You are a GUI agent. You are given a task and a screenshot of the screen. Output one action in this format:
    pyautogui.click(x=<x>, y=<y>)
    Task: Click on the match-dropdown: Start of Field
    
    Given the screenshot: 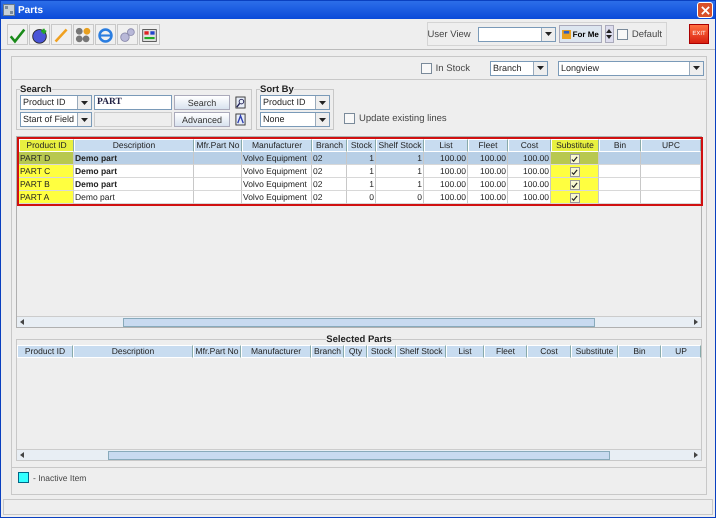 What is the action you would take?
    pyautogui.click(x=56, y=119)
    